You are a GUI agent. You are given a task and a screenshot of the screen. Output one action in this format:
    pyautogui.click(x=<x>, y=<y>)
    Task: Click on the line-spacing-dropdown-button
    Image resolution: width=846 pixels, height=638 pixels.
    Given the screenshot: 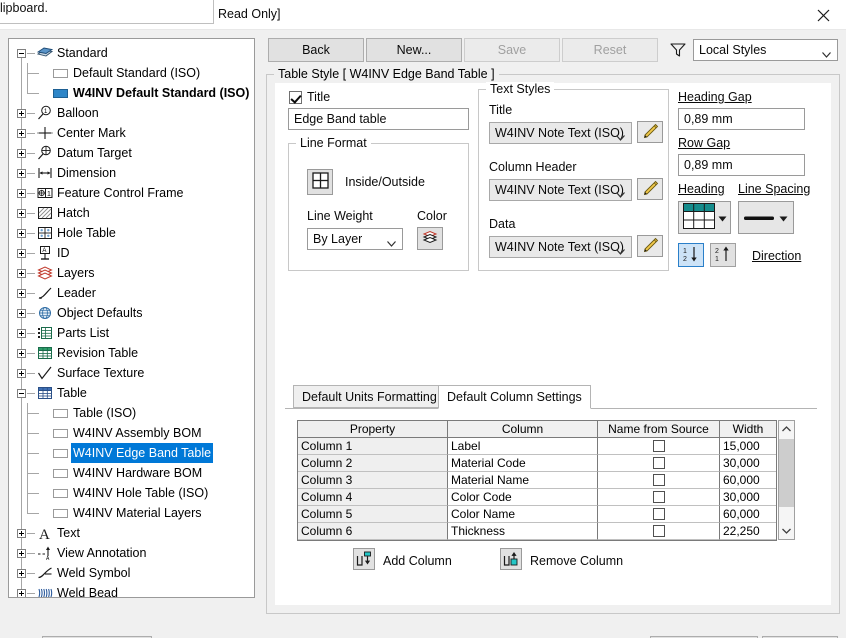 What is the action you would take?
    pyautogui.click(x=766, y=217)
    